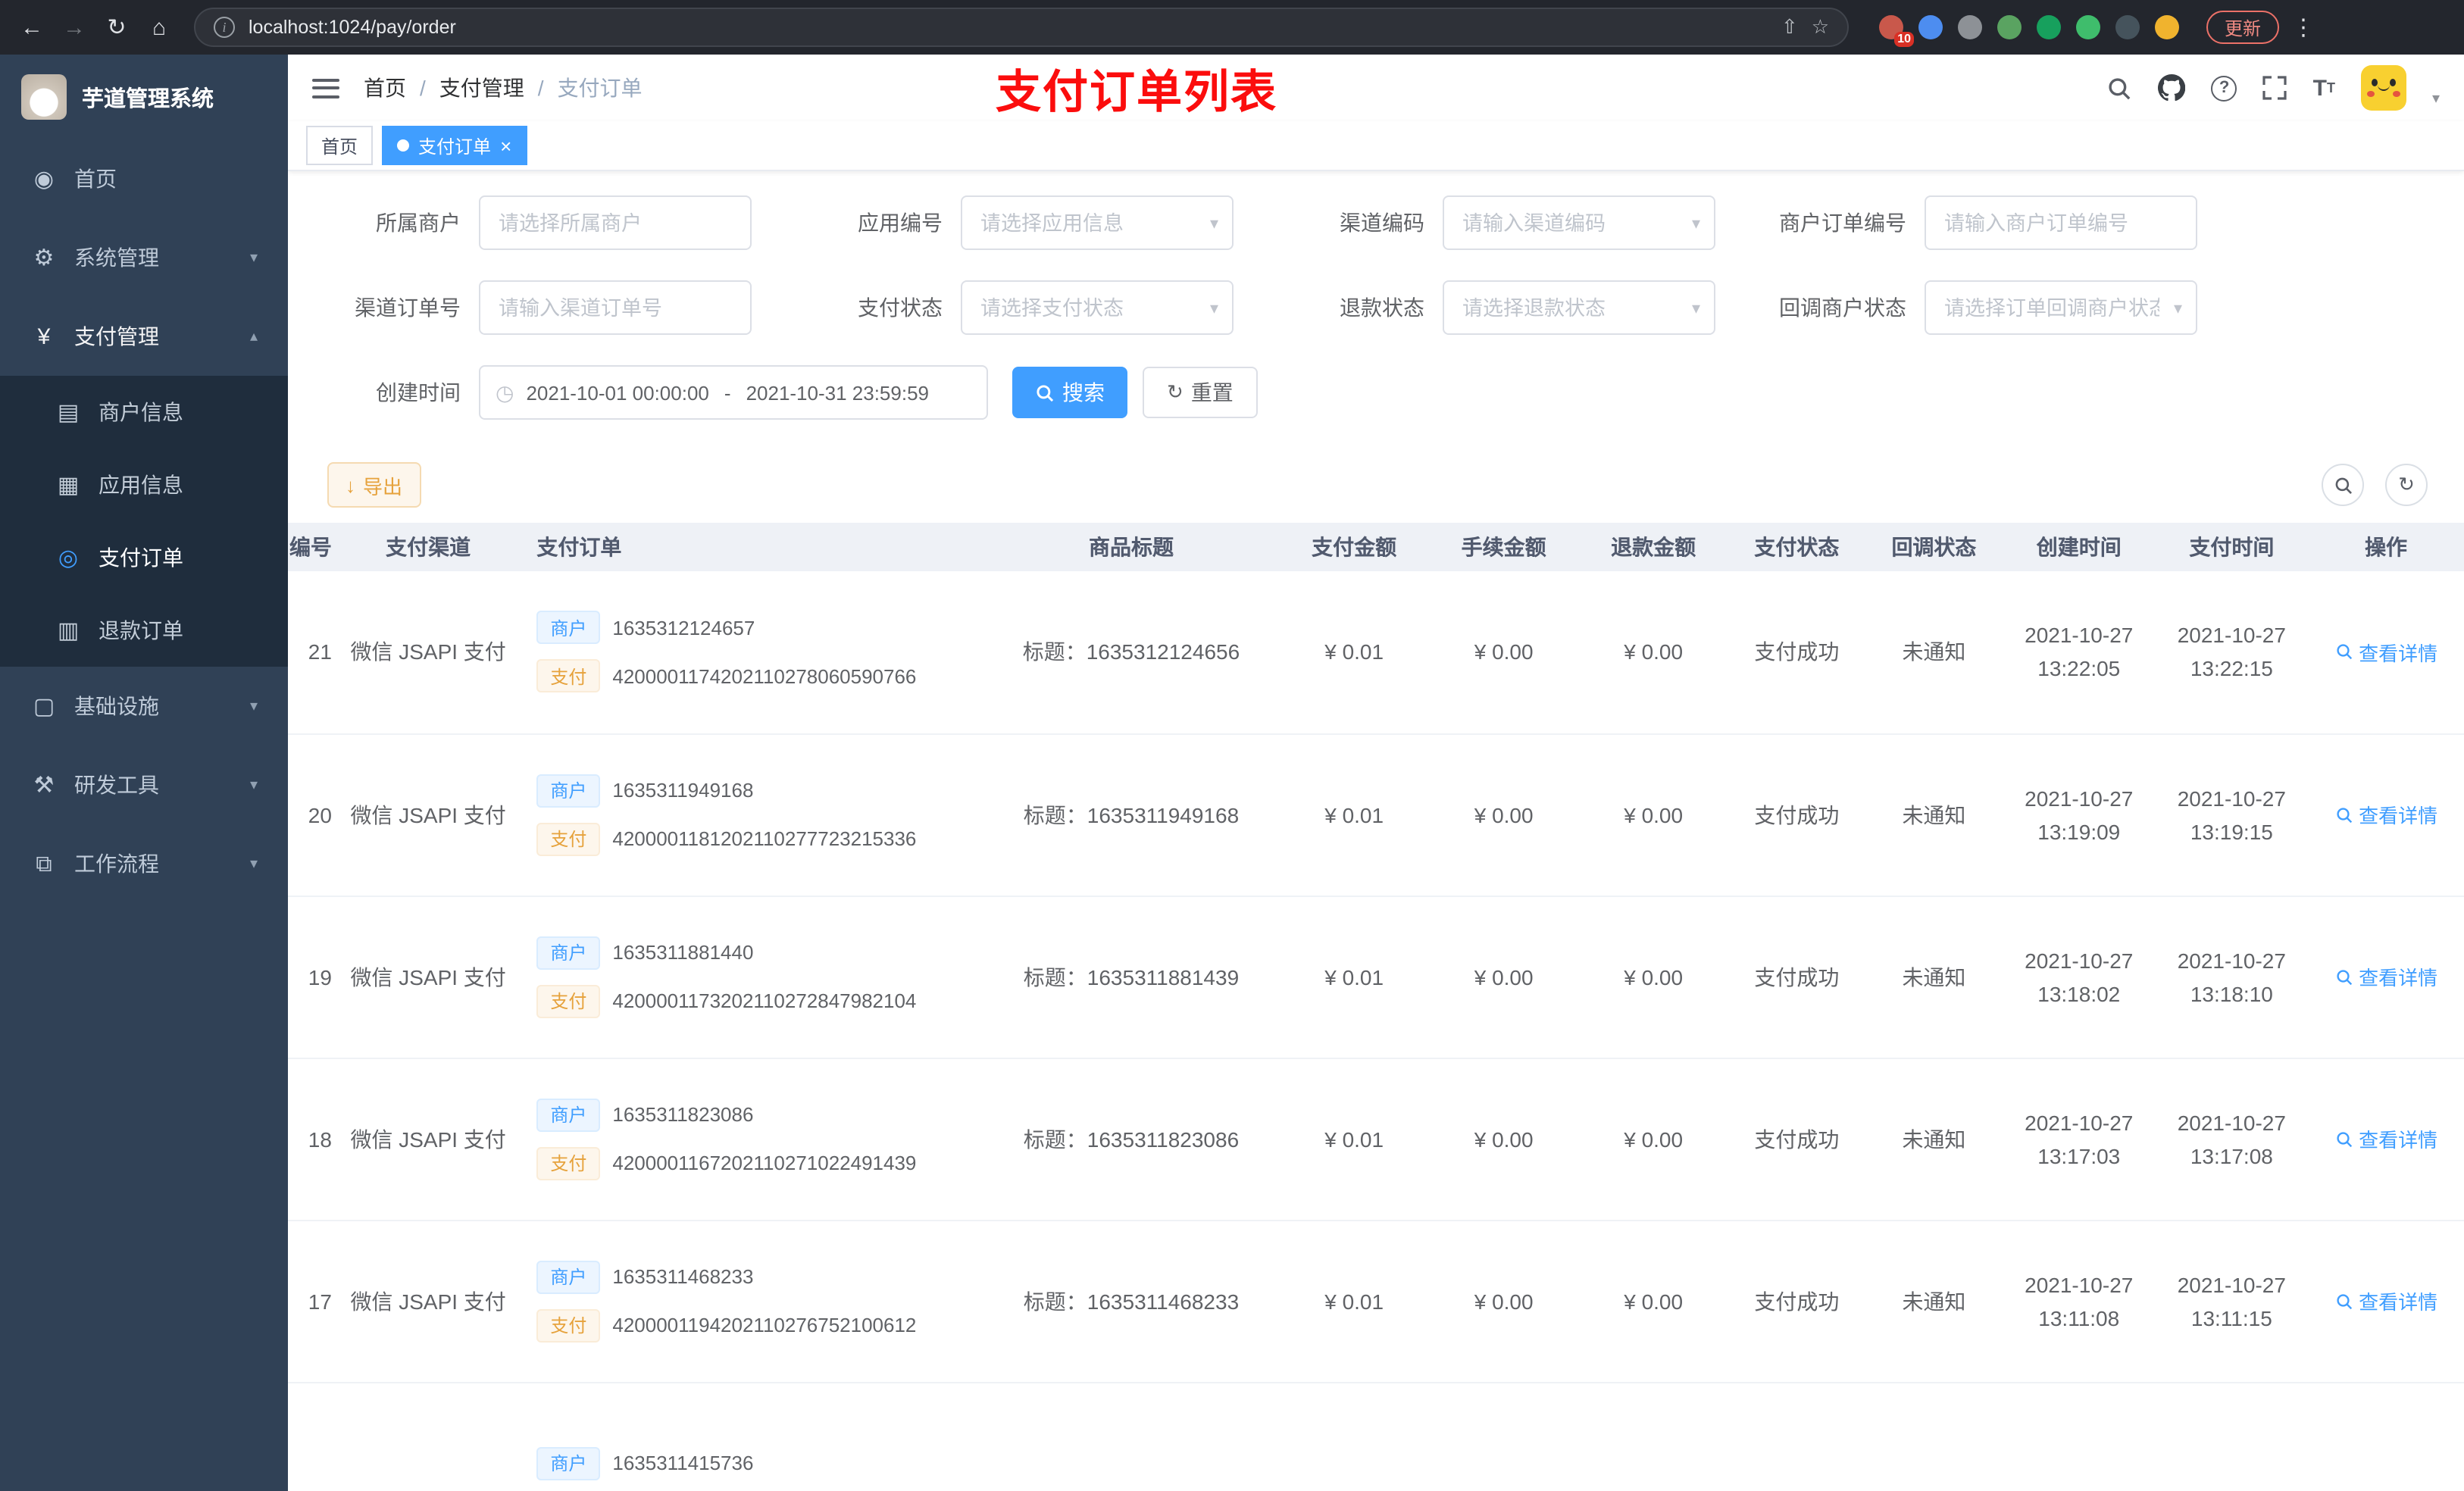 This screenshot has height=1491, width=2464. What do you see at coordinates (159, 27) in the screenshot?
I see `home-icon: ⌂` at bounding box center [159, 27].